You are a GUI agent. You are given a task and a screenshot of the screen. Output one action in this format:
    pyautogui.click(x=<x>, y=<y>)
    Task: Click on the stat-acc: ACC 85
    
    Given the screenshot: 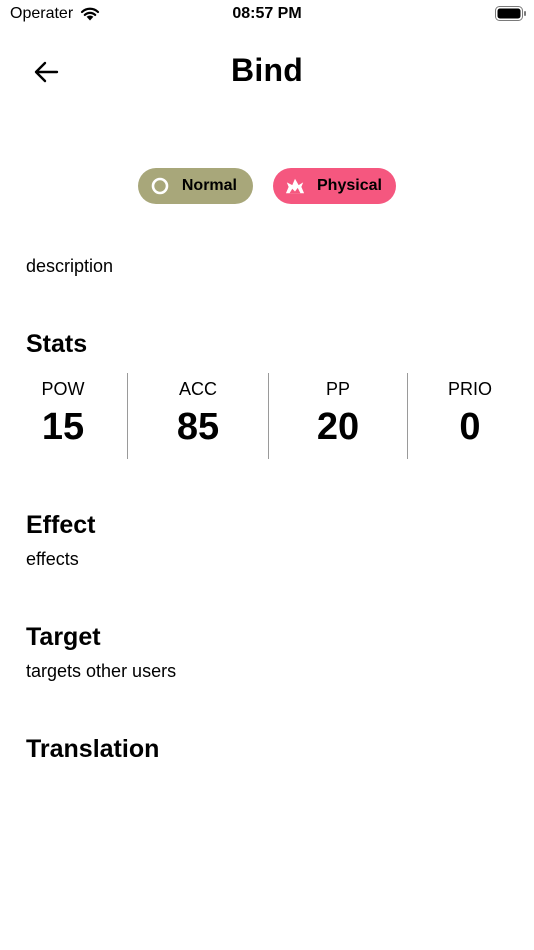 What is the action you would take?
    pyautogui.click(x=198, y=416)
    